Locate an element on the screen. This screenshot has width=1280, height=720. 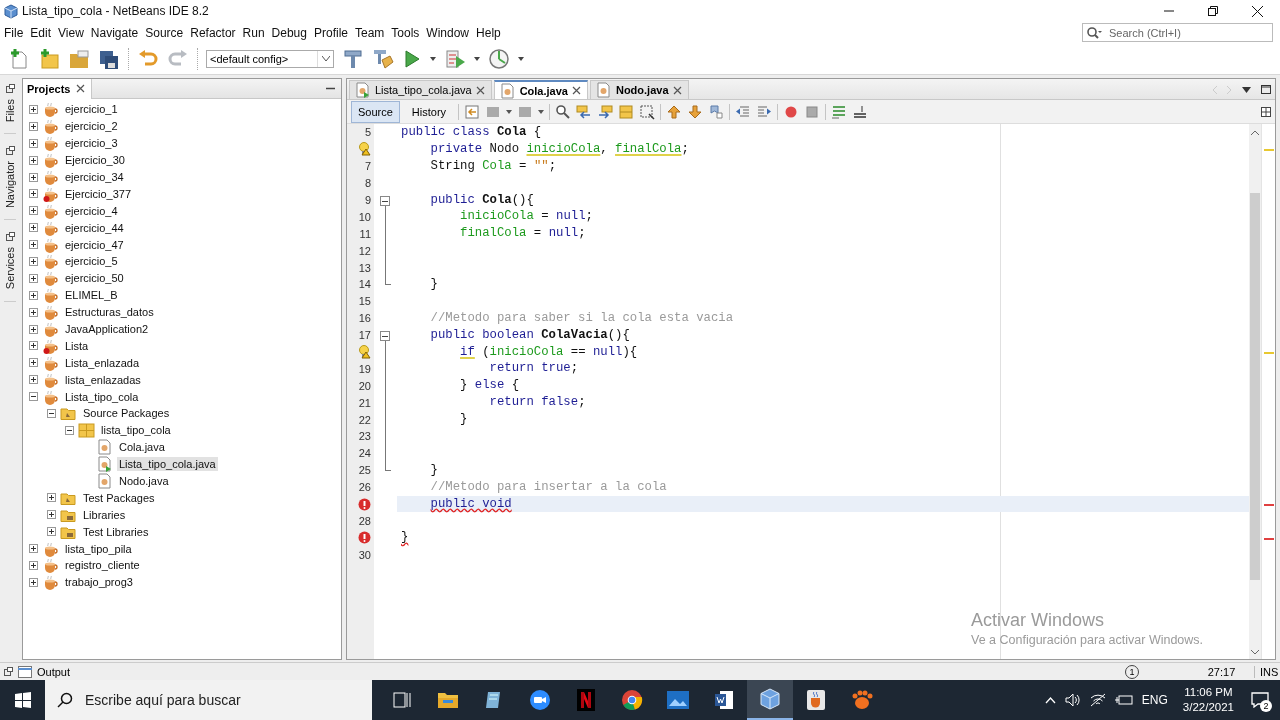
minimize-icon is located at coordinates (330, 88).